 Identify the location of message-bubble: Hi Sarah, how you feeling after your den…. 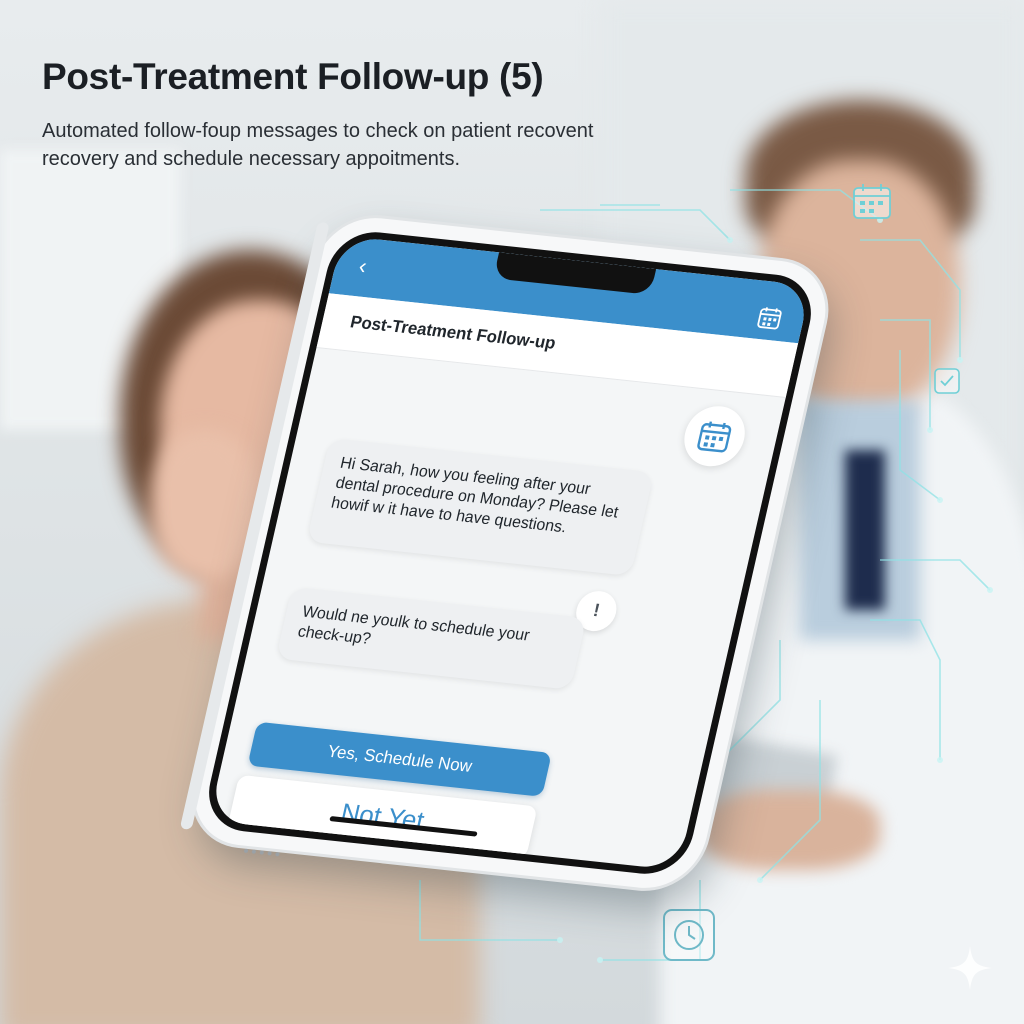
(480, 507).